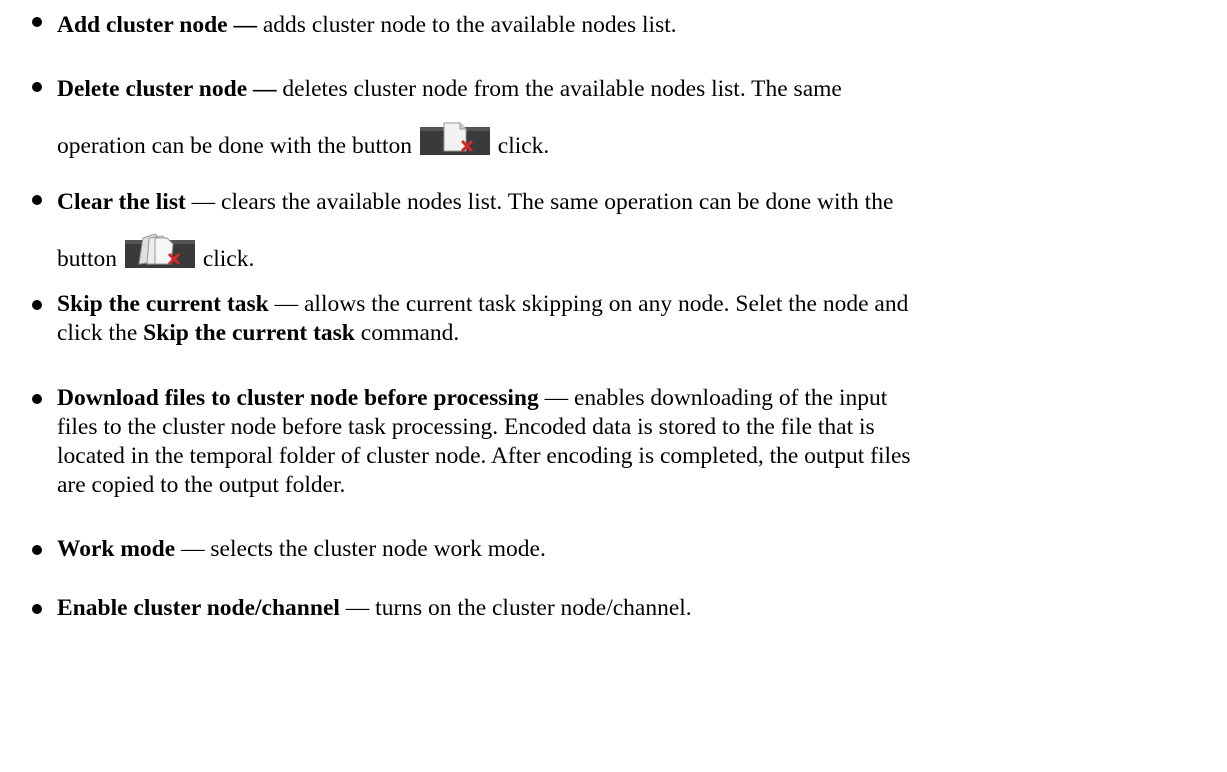 Image resolution: width=1227 pixels, height=772 pixels. Describe the element at coordinates (454, 136) in the screenshot. I see `delete-node-icon` at that location.